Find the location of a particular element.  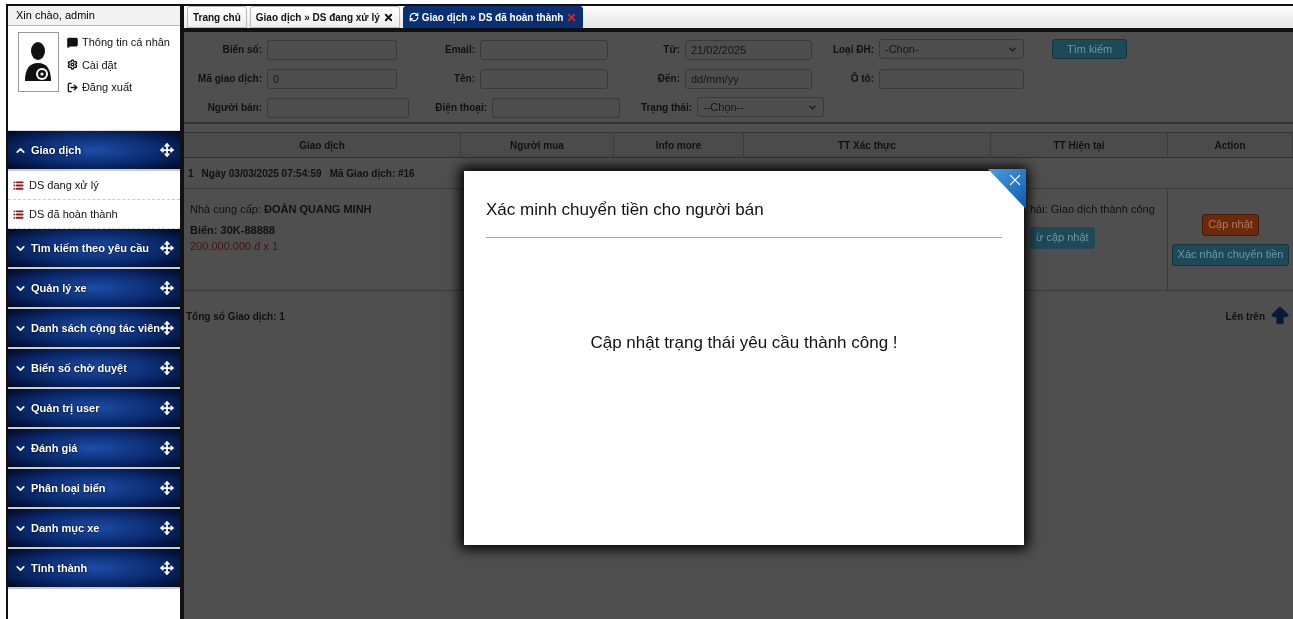

tab: Giao dịch » DS đang xử lý is located at coordinates (324, 17).